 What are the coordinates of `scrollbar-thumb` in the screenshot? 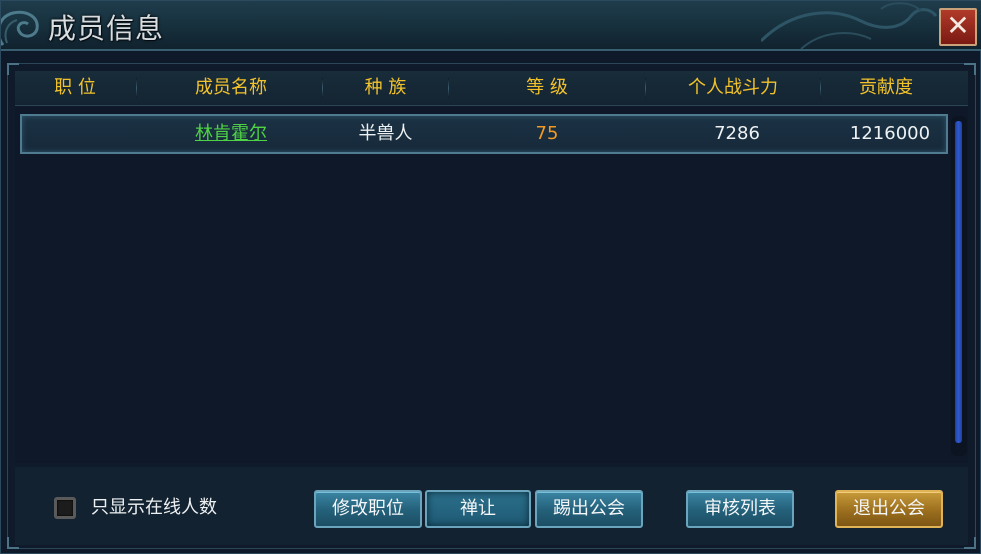 It's located at (958, 282).